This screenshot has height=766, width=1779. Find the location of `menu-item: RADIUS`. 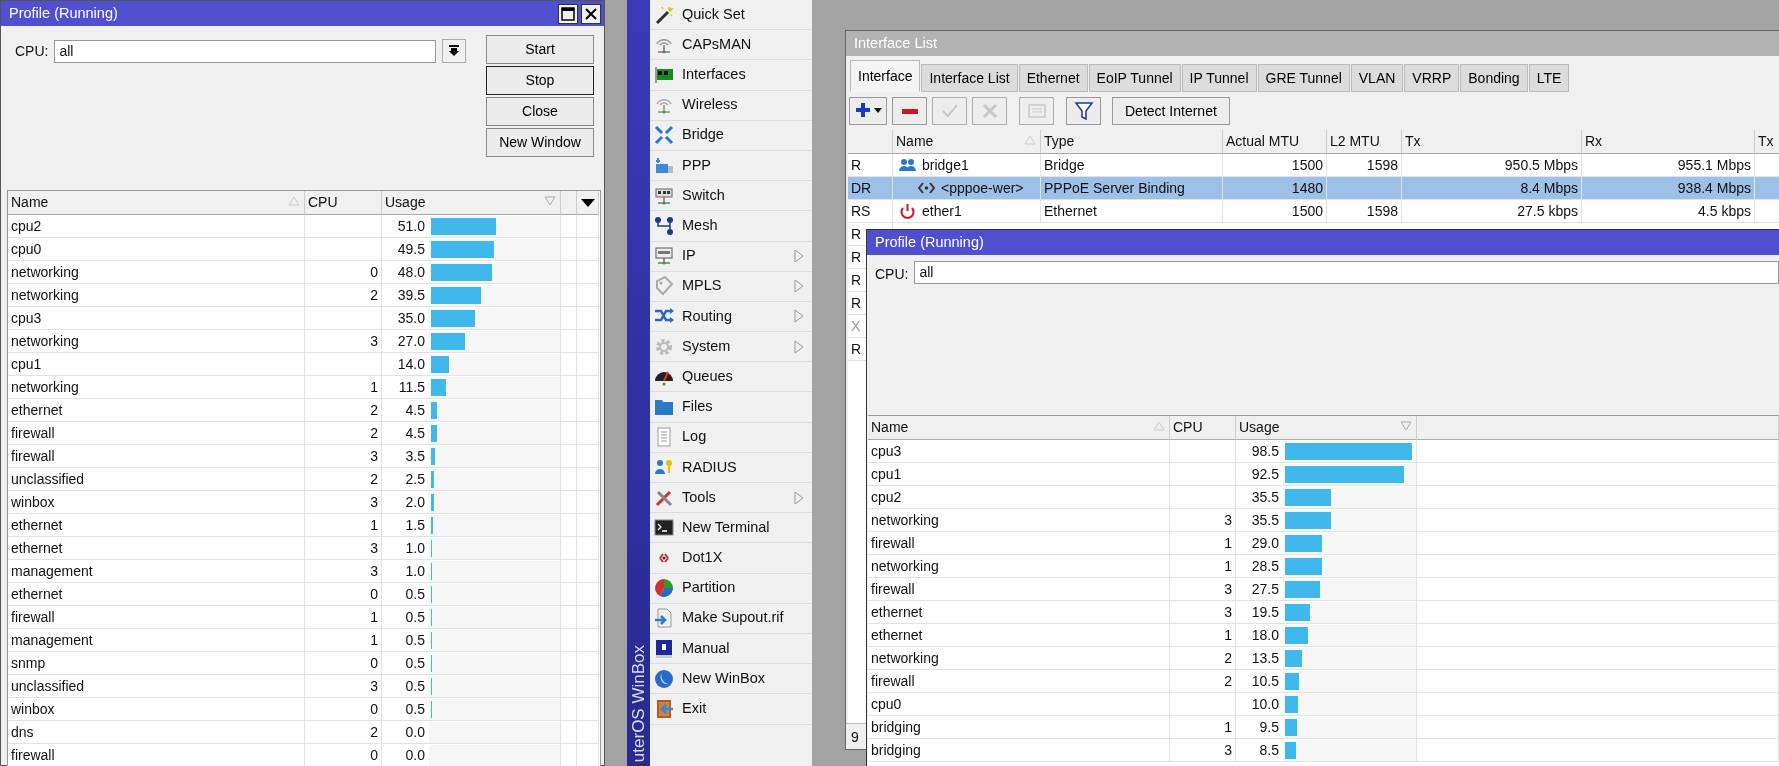

menu-item: RADIUS is located at coordinates (747, 467).